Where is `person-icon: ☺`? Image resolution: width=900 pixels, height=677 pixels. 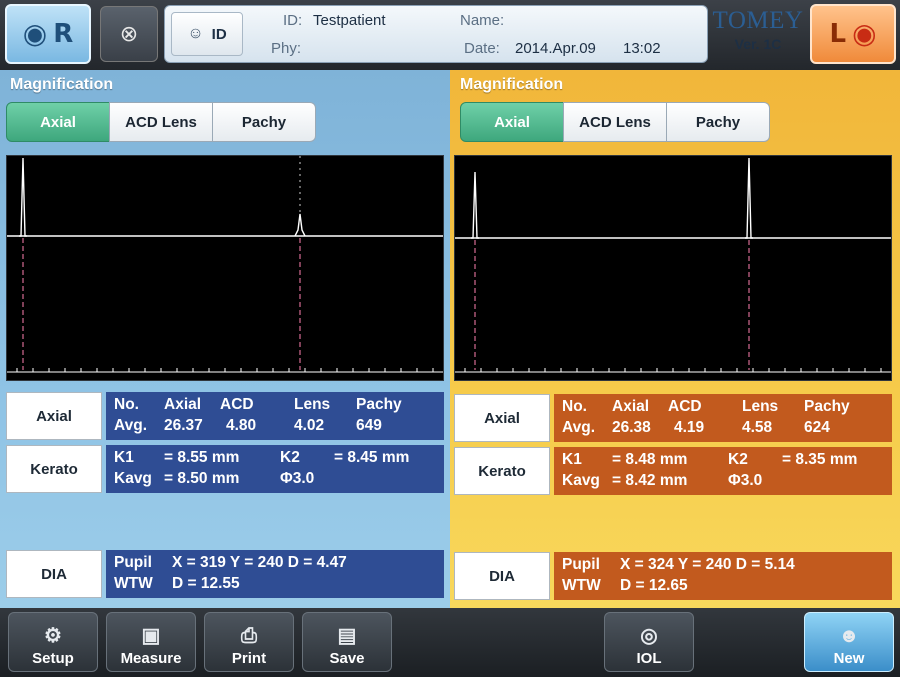
person-icon: ☺ is located at coordinates (195, 33).